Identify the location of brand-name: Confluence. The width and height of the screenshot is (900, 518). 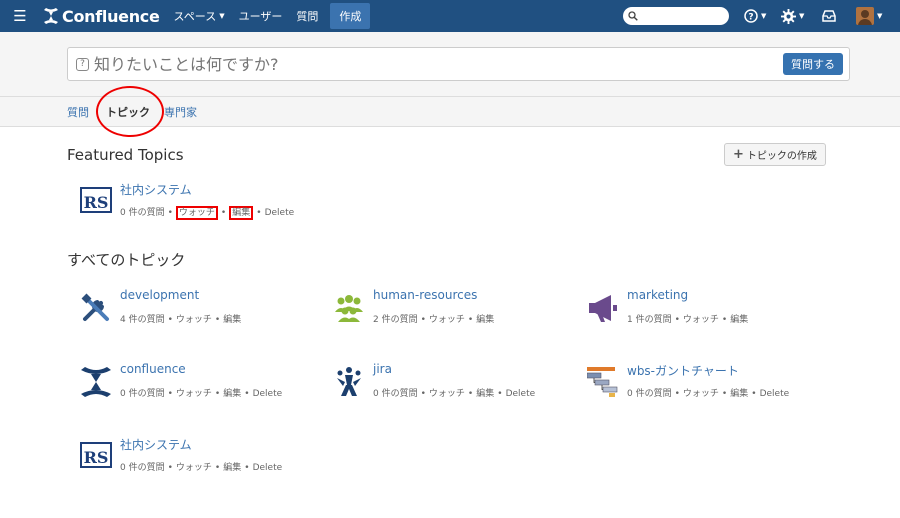
(111, 16).